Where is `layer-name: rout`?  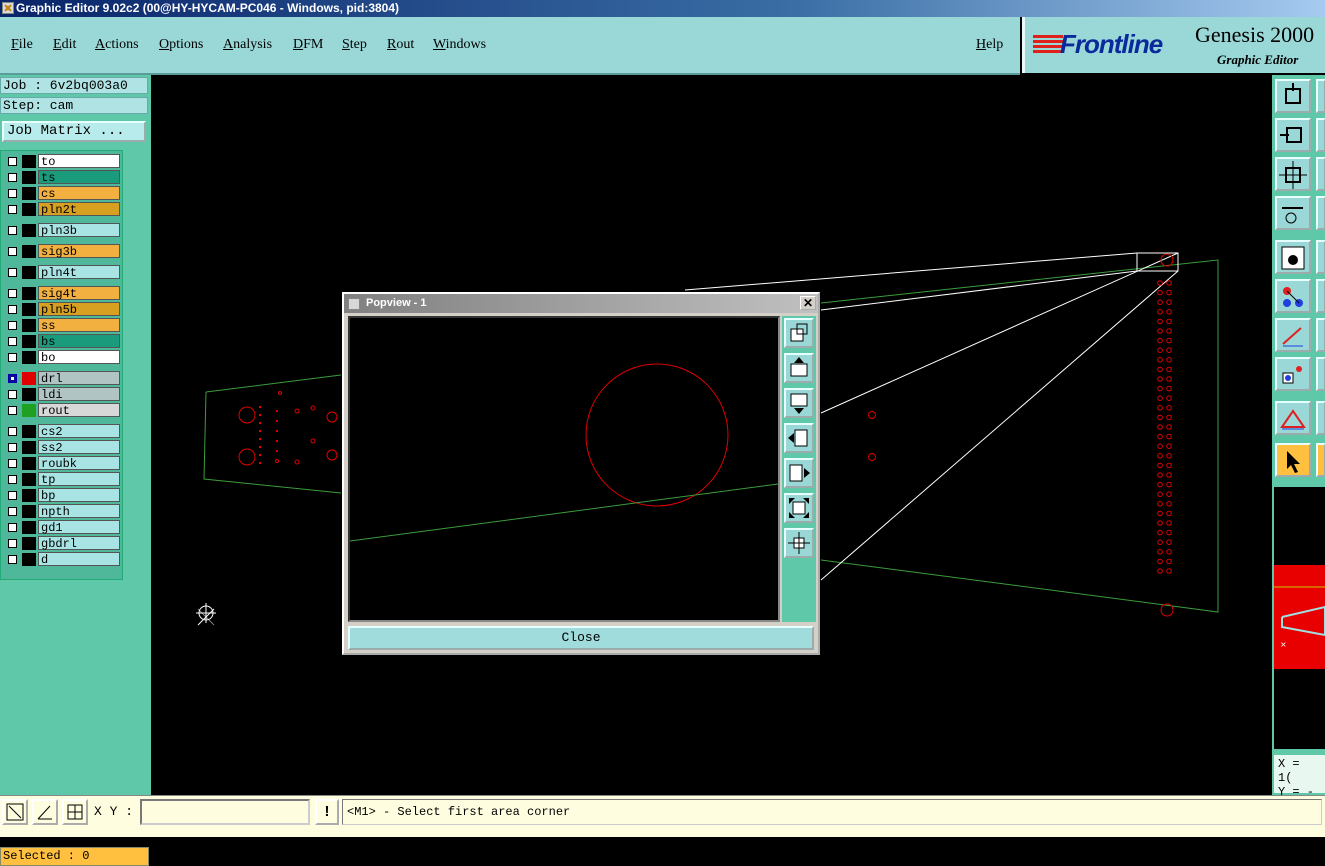 layer-name: rout is located at coordinates (79, 410).